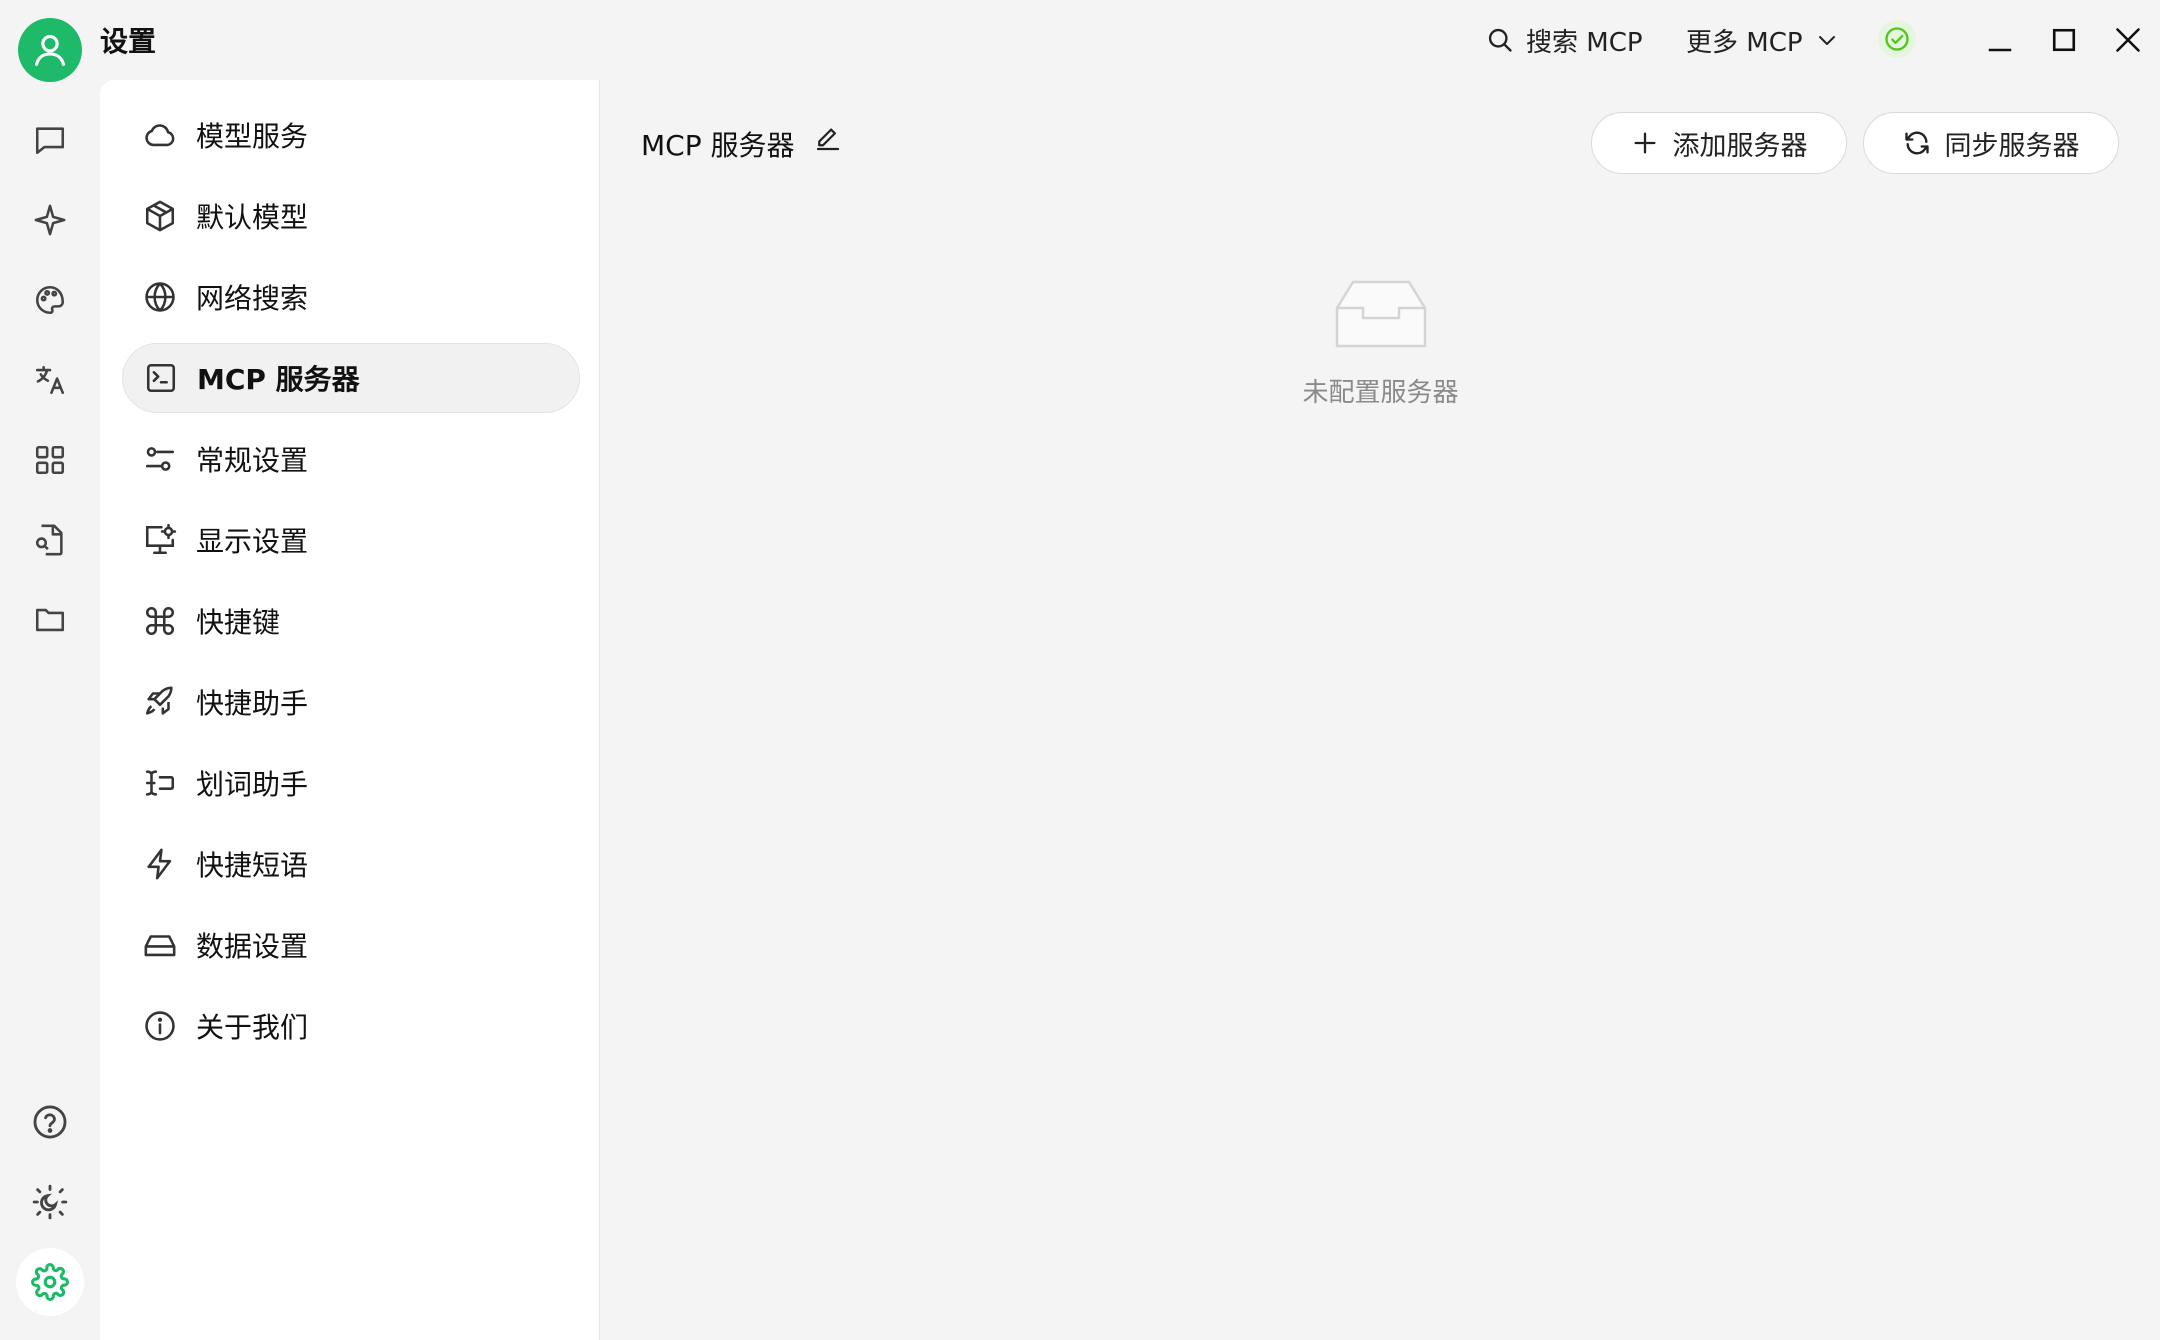  I want to click on add-server-button: 添加服务器, so click(1719, 143).